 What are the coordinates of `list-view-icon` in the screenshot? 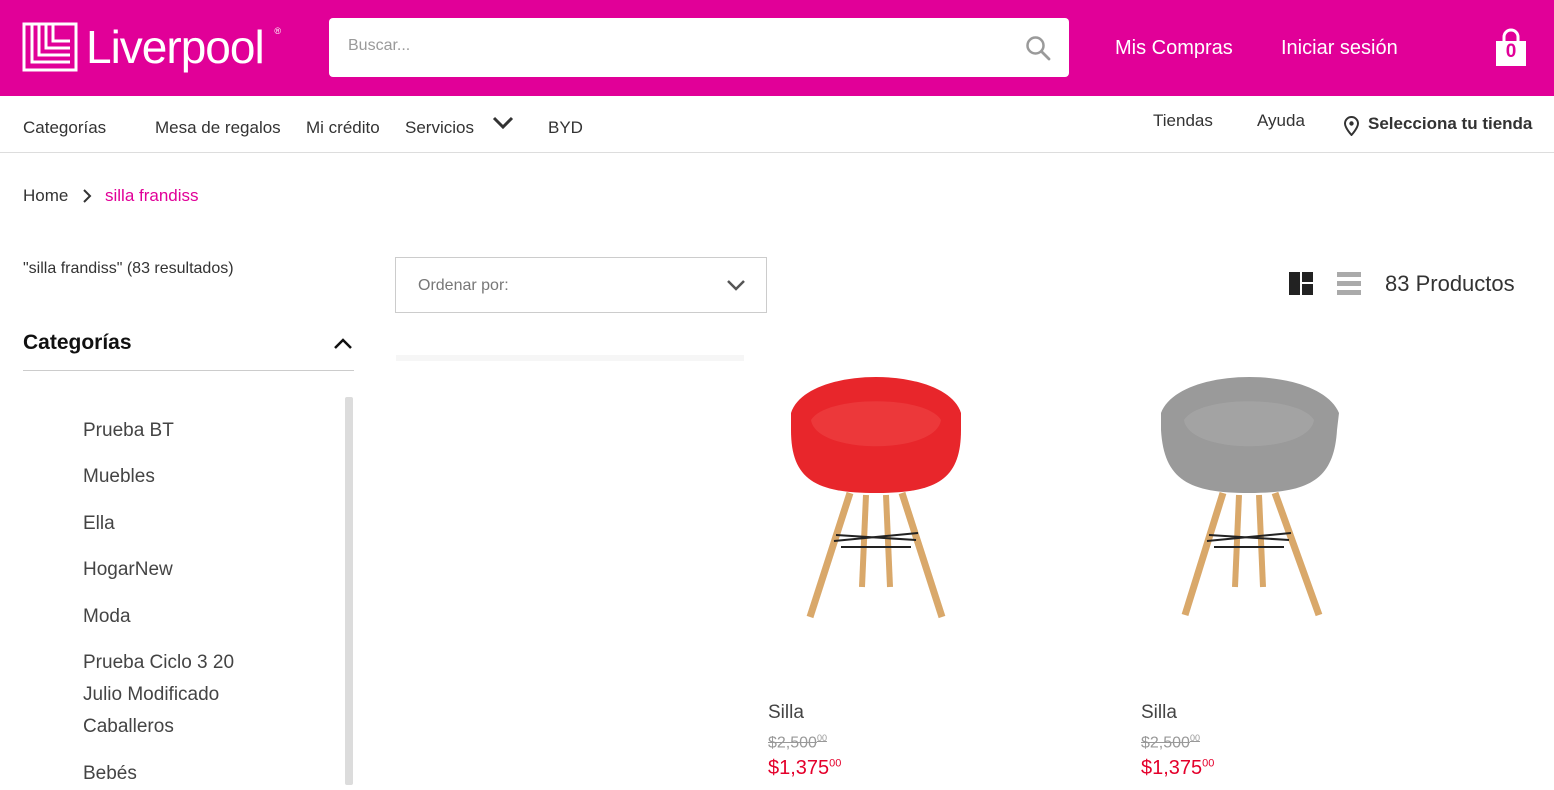 It's located at (1349, 283).